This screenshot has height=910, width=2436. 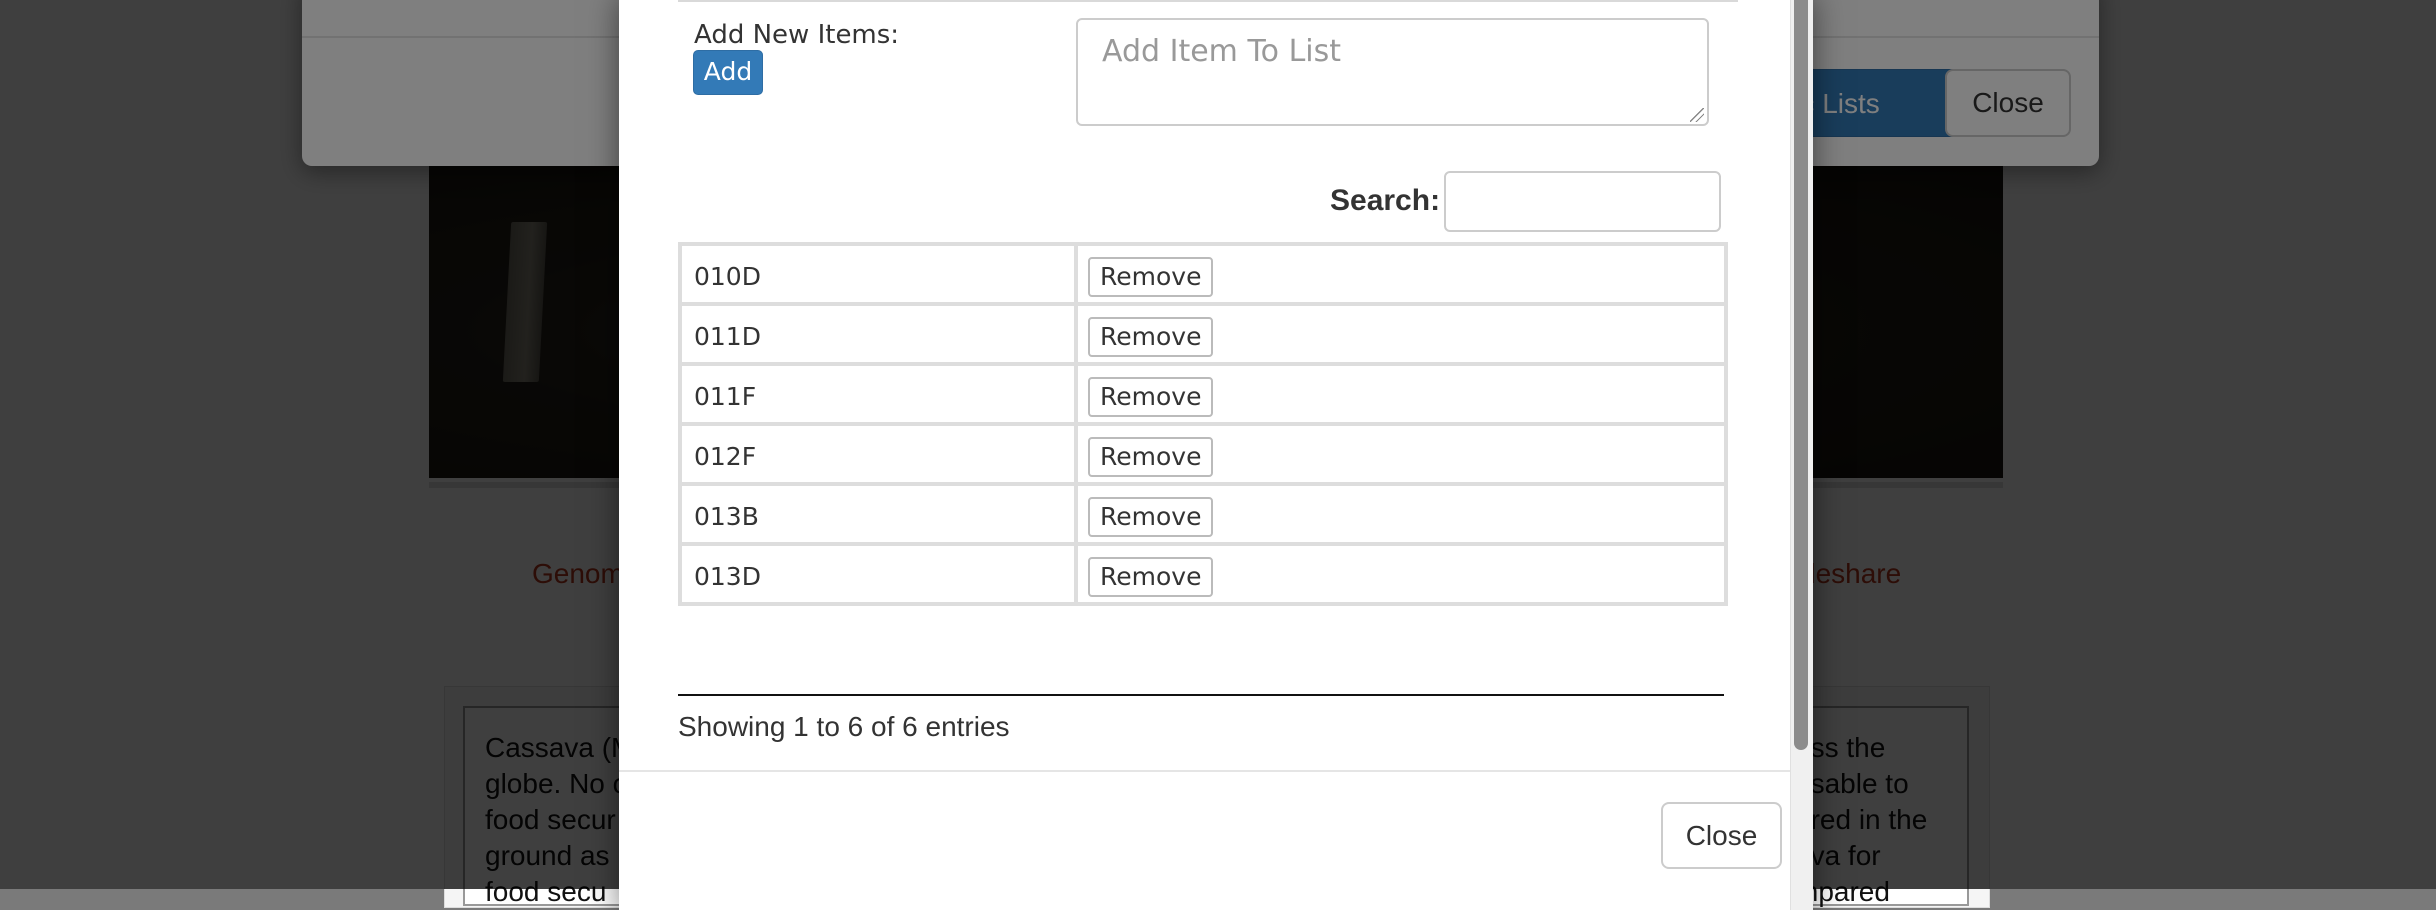 I want to click on item-name: 013B, so click(x=726, y=516).